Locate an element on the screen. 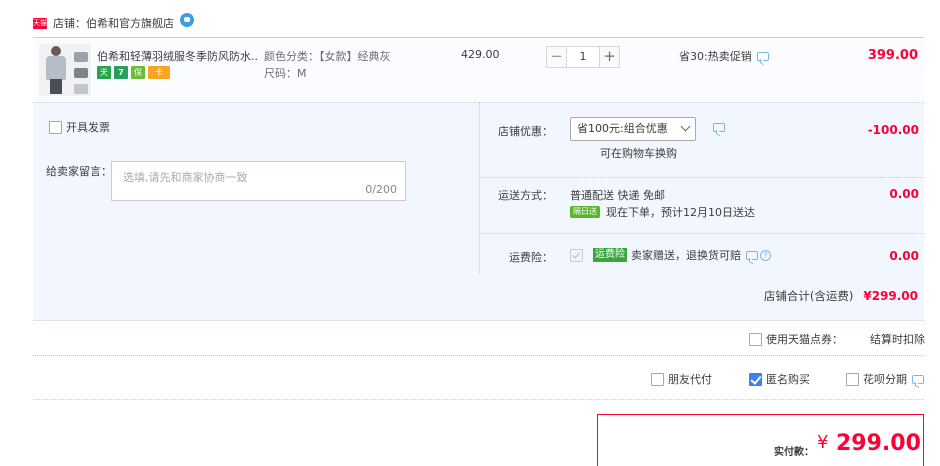 The width and height of the screenshot is (940, 466). insurance-text: 卖家赠送，退换货可赔 is located at coordinates (686, 255).